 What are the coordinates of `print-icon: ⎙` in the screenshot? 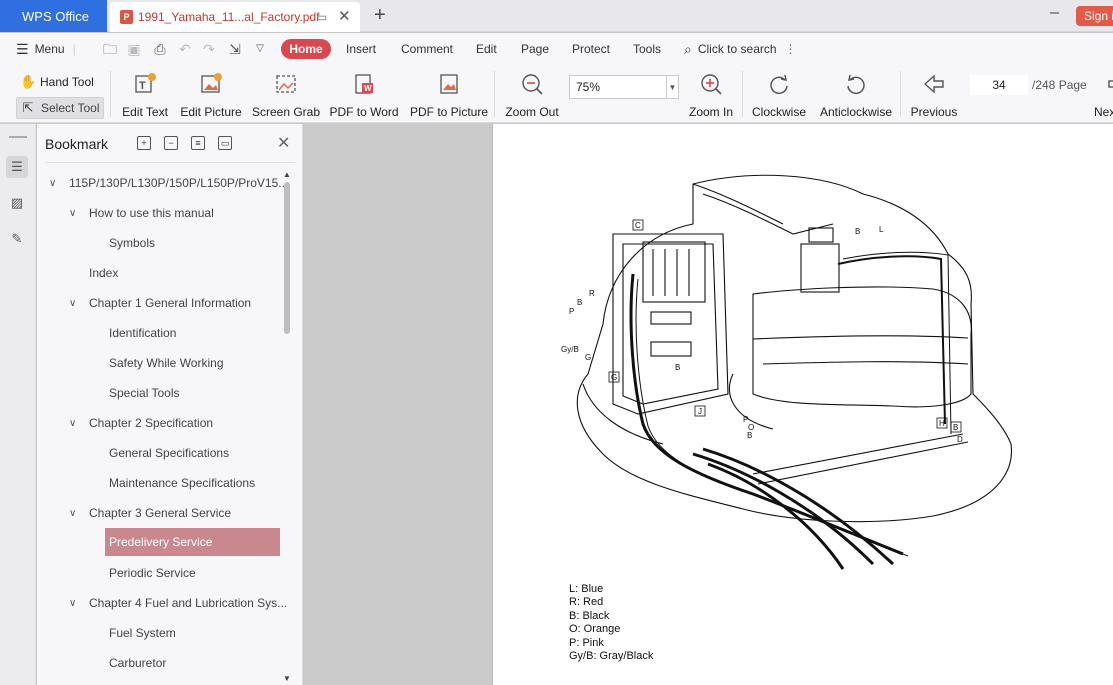 It's located at (160, 49).